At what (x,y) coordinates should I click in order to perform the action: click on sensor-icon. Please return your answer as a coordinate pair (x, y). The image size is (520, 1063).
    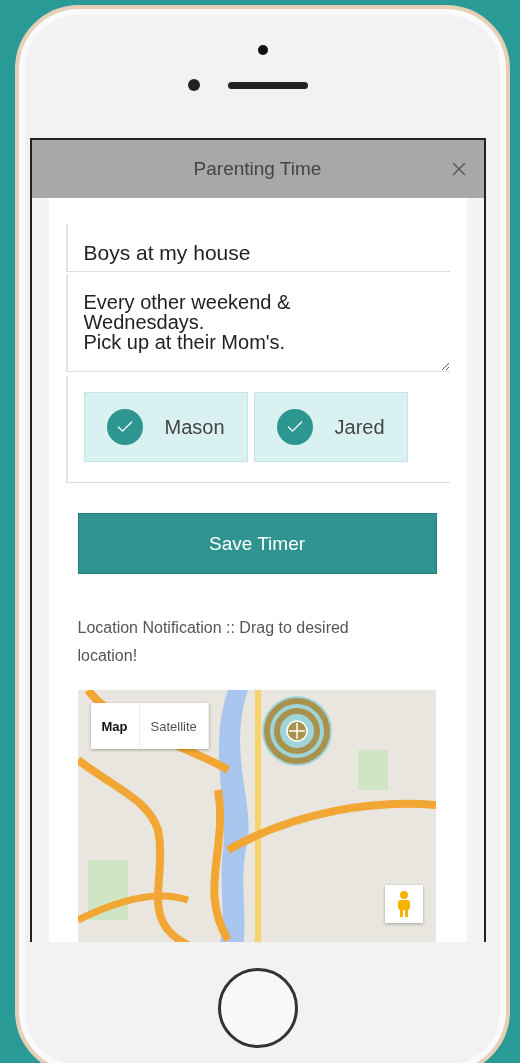
    Looking at the image, I should click on (262, 50).